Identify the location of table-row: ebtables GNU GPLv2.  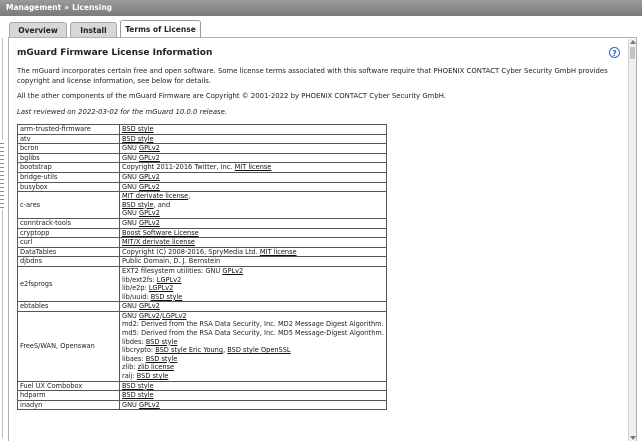
(202, 306).